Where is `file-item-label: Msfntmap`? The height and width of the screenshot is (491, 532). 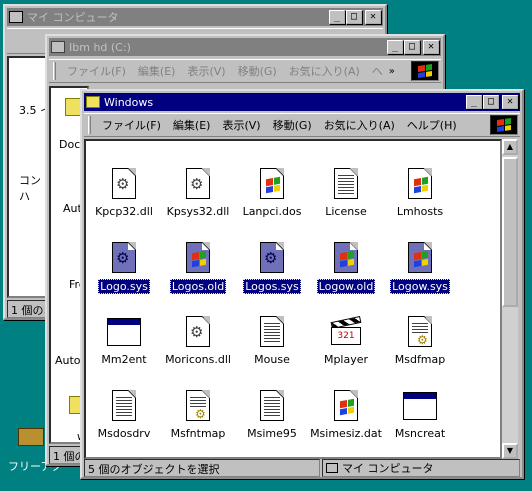
file-item-label: Msfntmap is located at coordinates (198, 433).